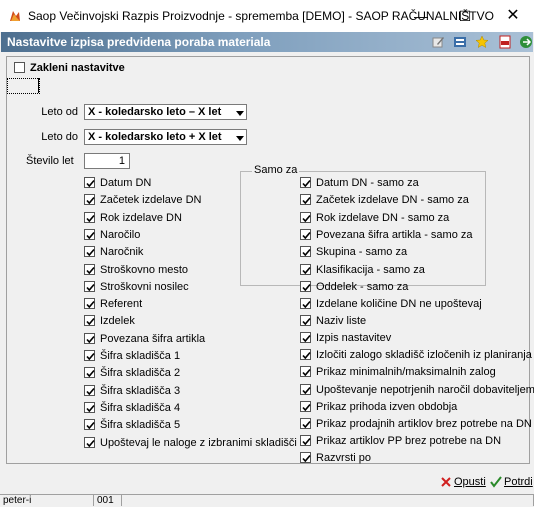  What do you see at coordinates (390, 183) in the screenshot?
I see `option-checkbox: Datum DN - samo za` at bounding box center [390, 183].